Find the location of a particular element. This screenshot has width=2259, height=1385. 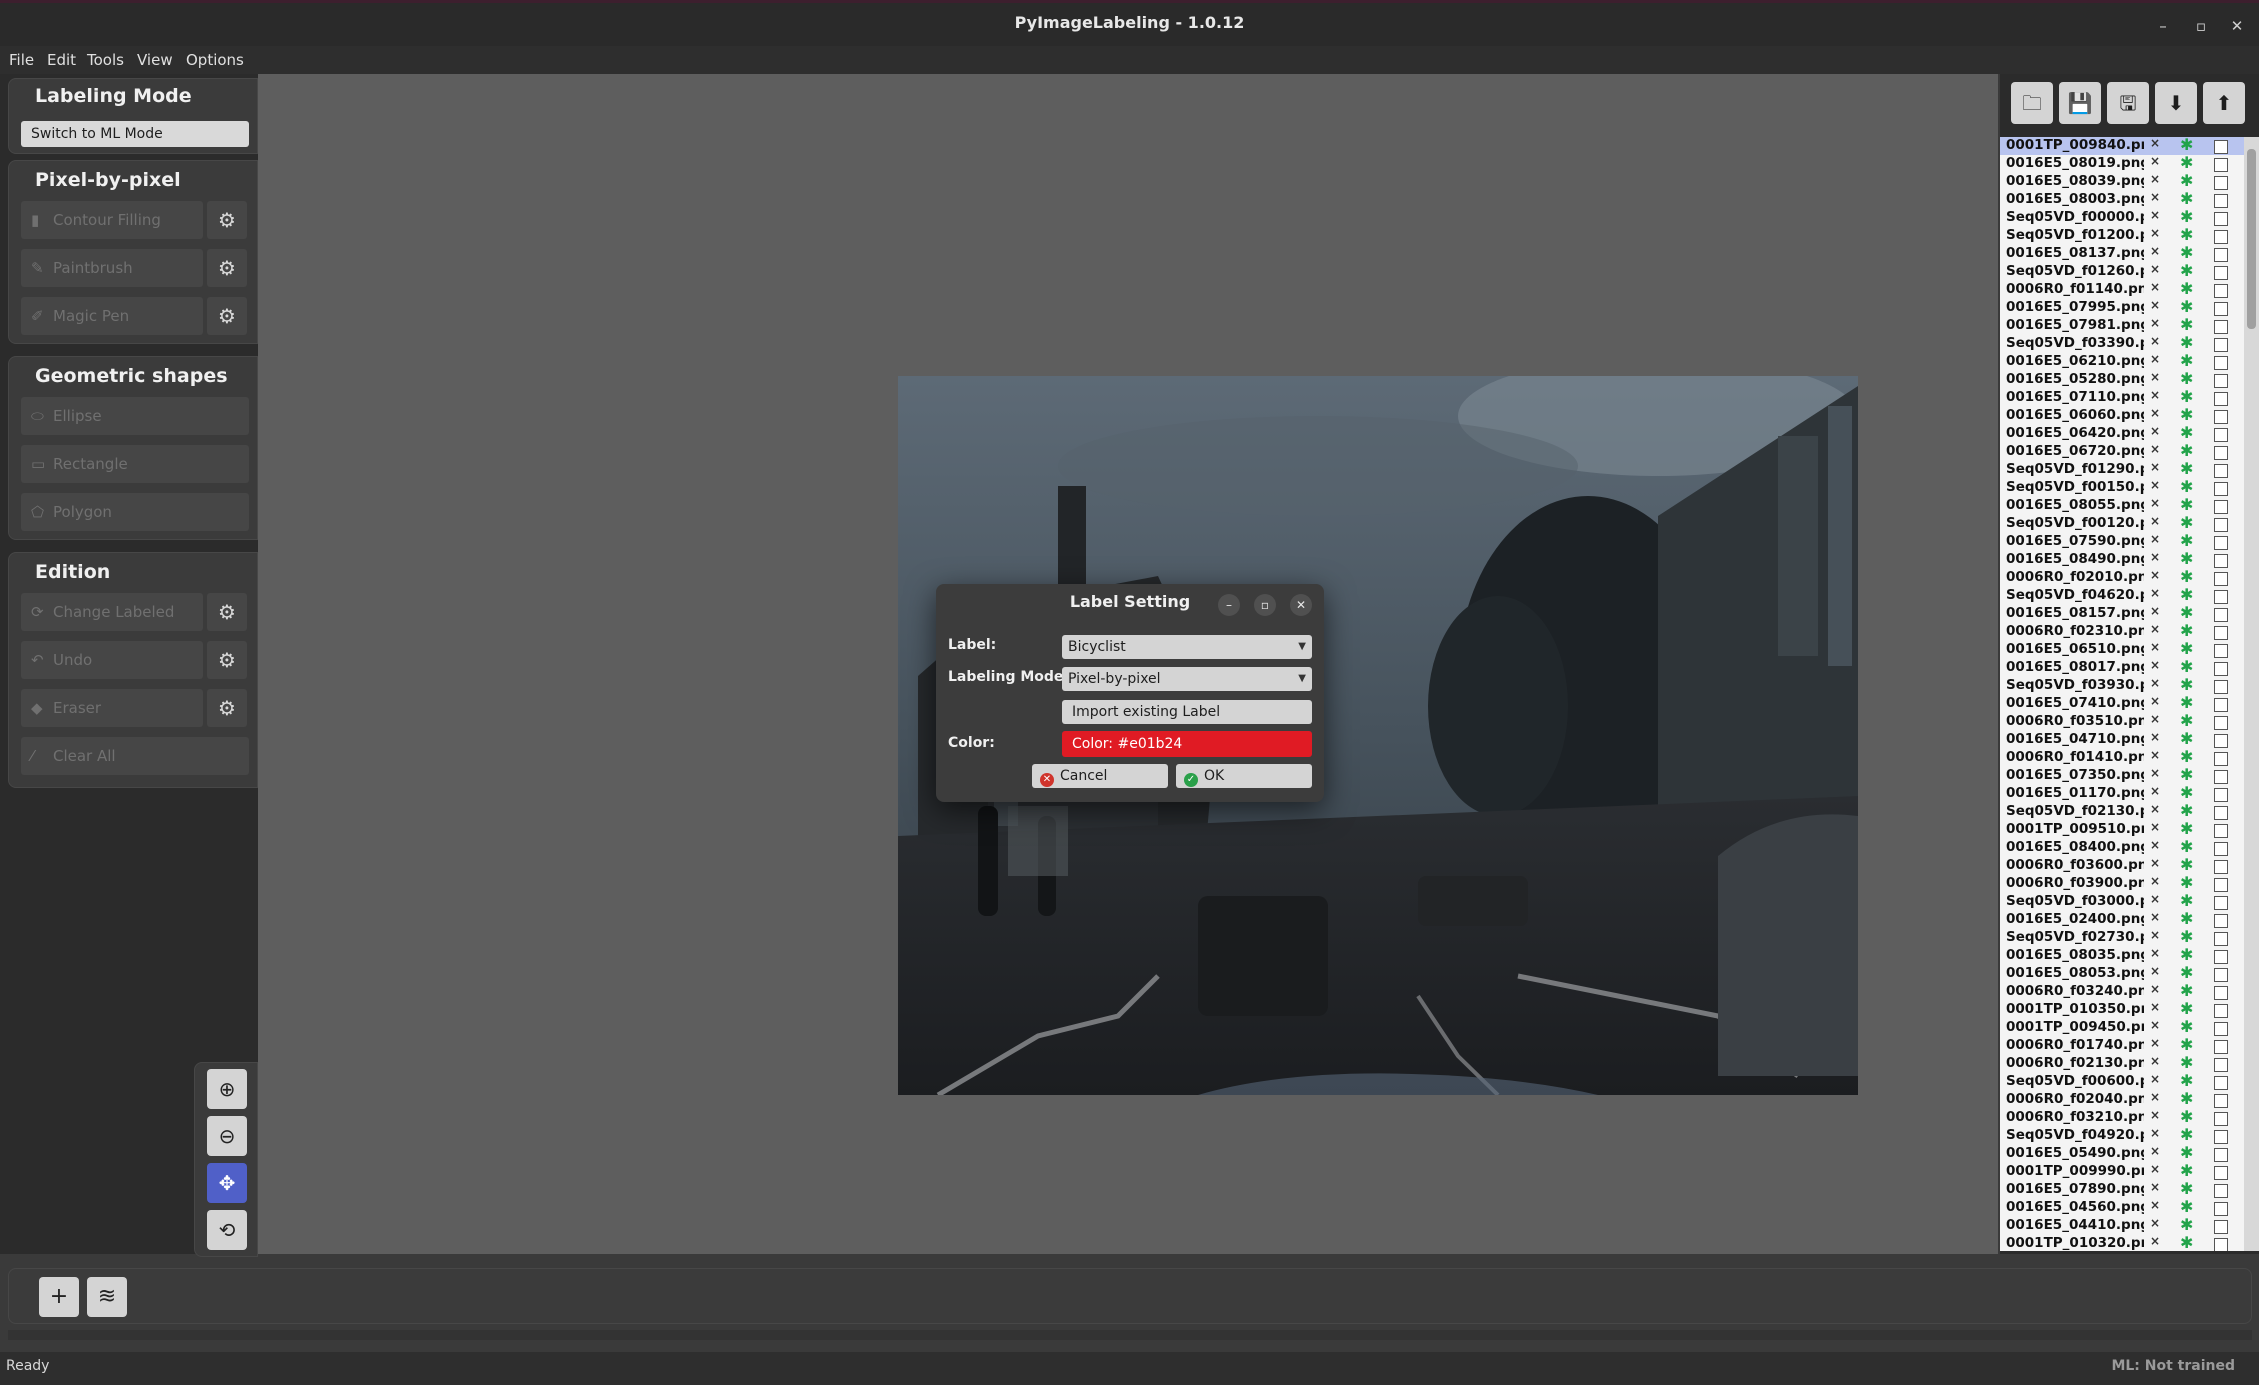

file-list-item: Seq05VD_f04620.png × ✱ is located at coordinates (2122, 595).